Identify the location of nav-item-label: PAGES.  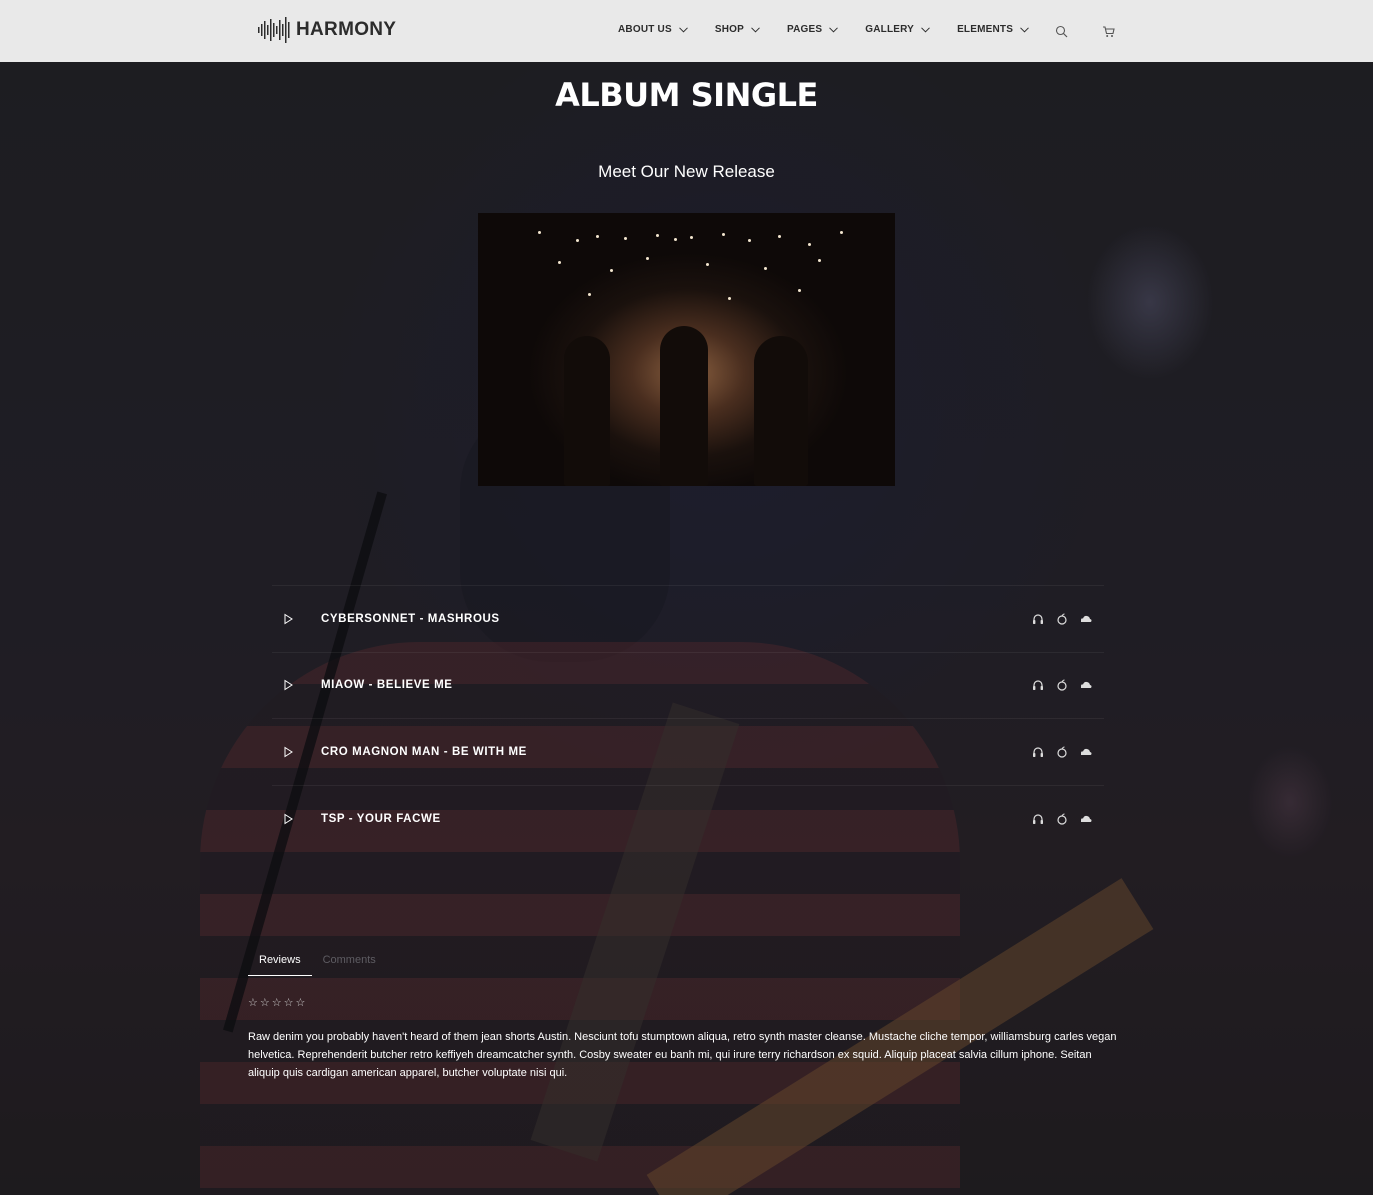
(804, 29).